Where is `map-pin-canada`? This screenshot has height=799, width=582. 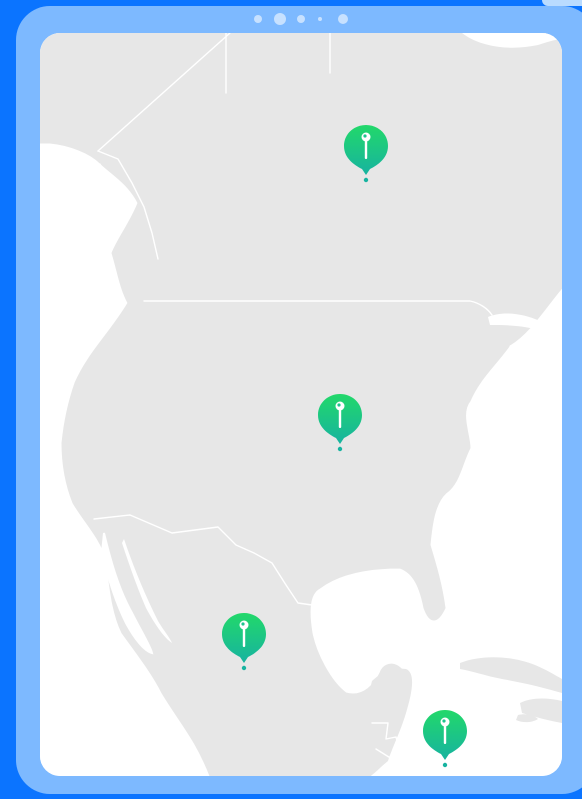
map-pin-canada is located at coordinates (366, 154).